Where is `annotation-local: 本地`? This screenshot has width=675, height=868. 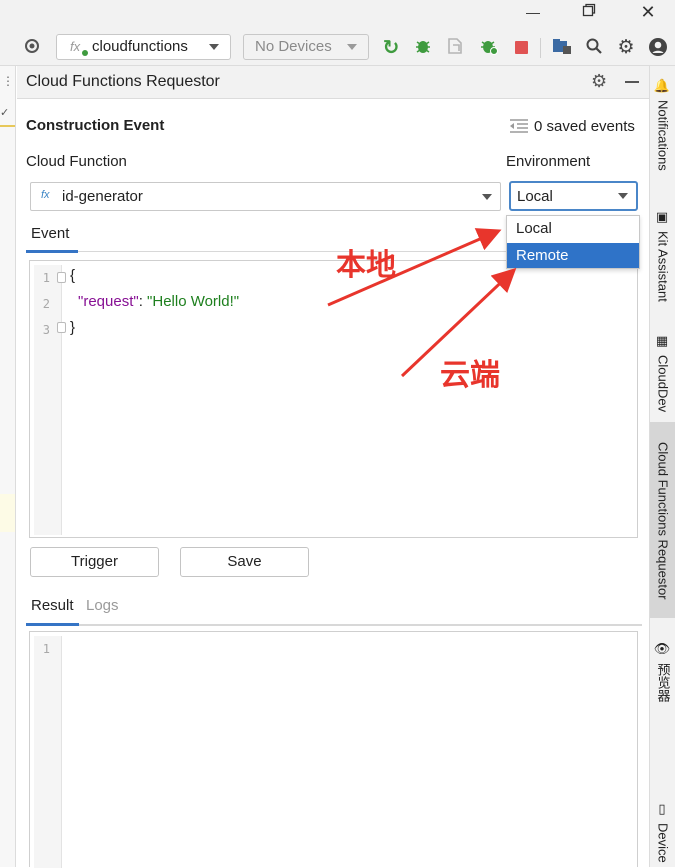
annotation-local: 本地 is located at coordinates (366, 265).